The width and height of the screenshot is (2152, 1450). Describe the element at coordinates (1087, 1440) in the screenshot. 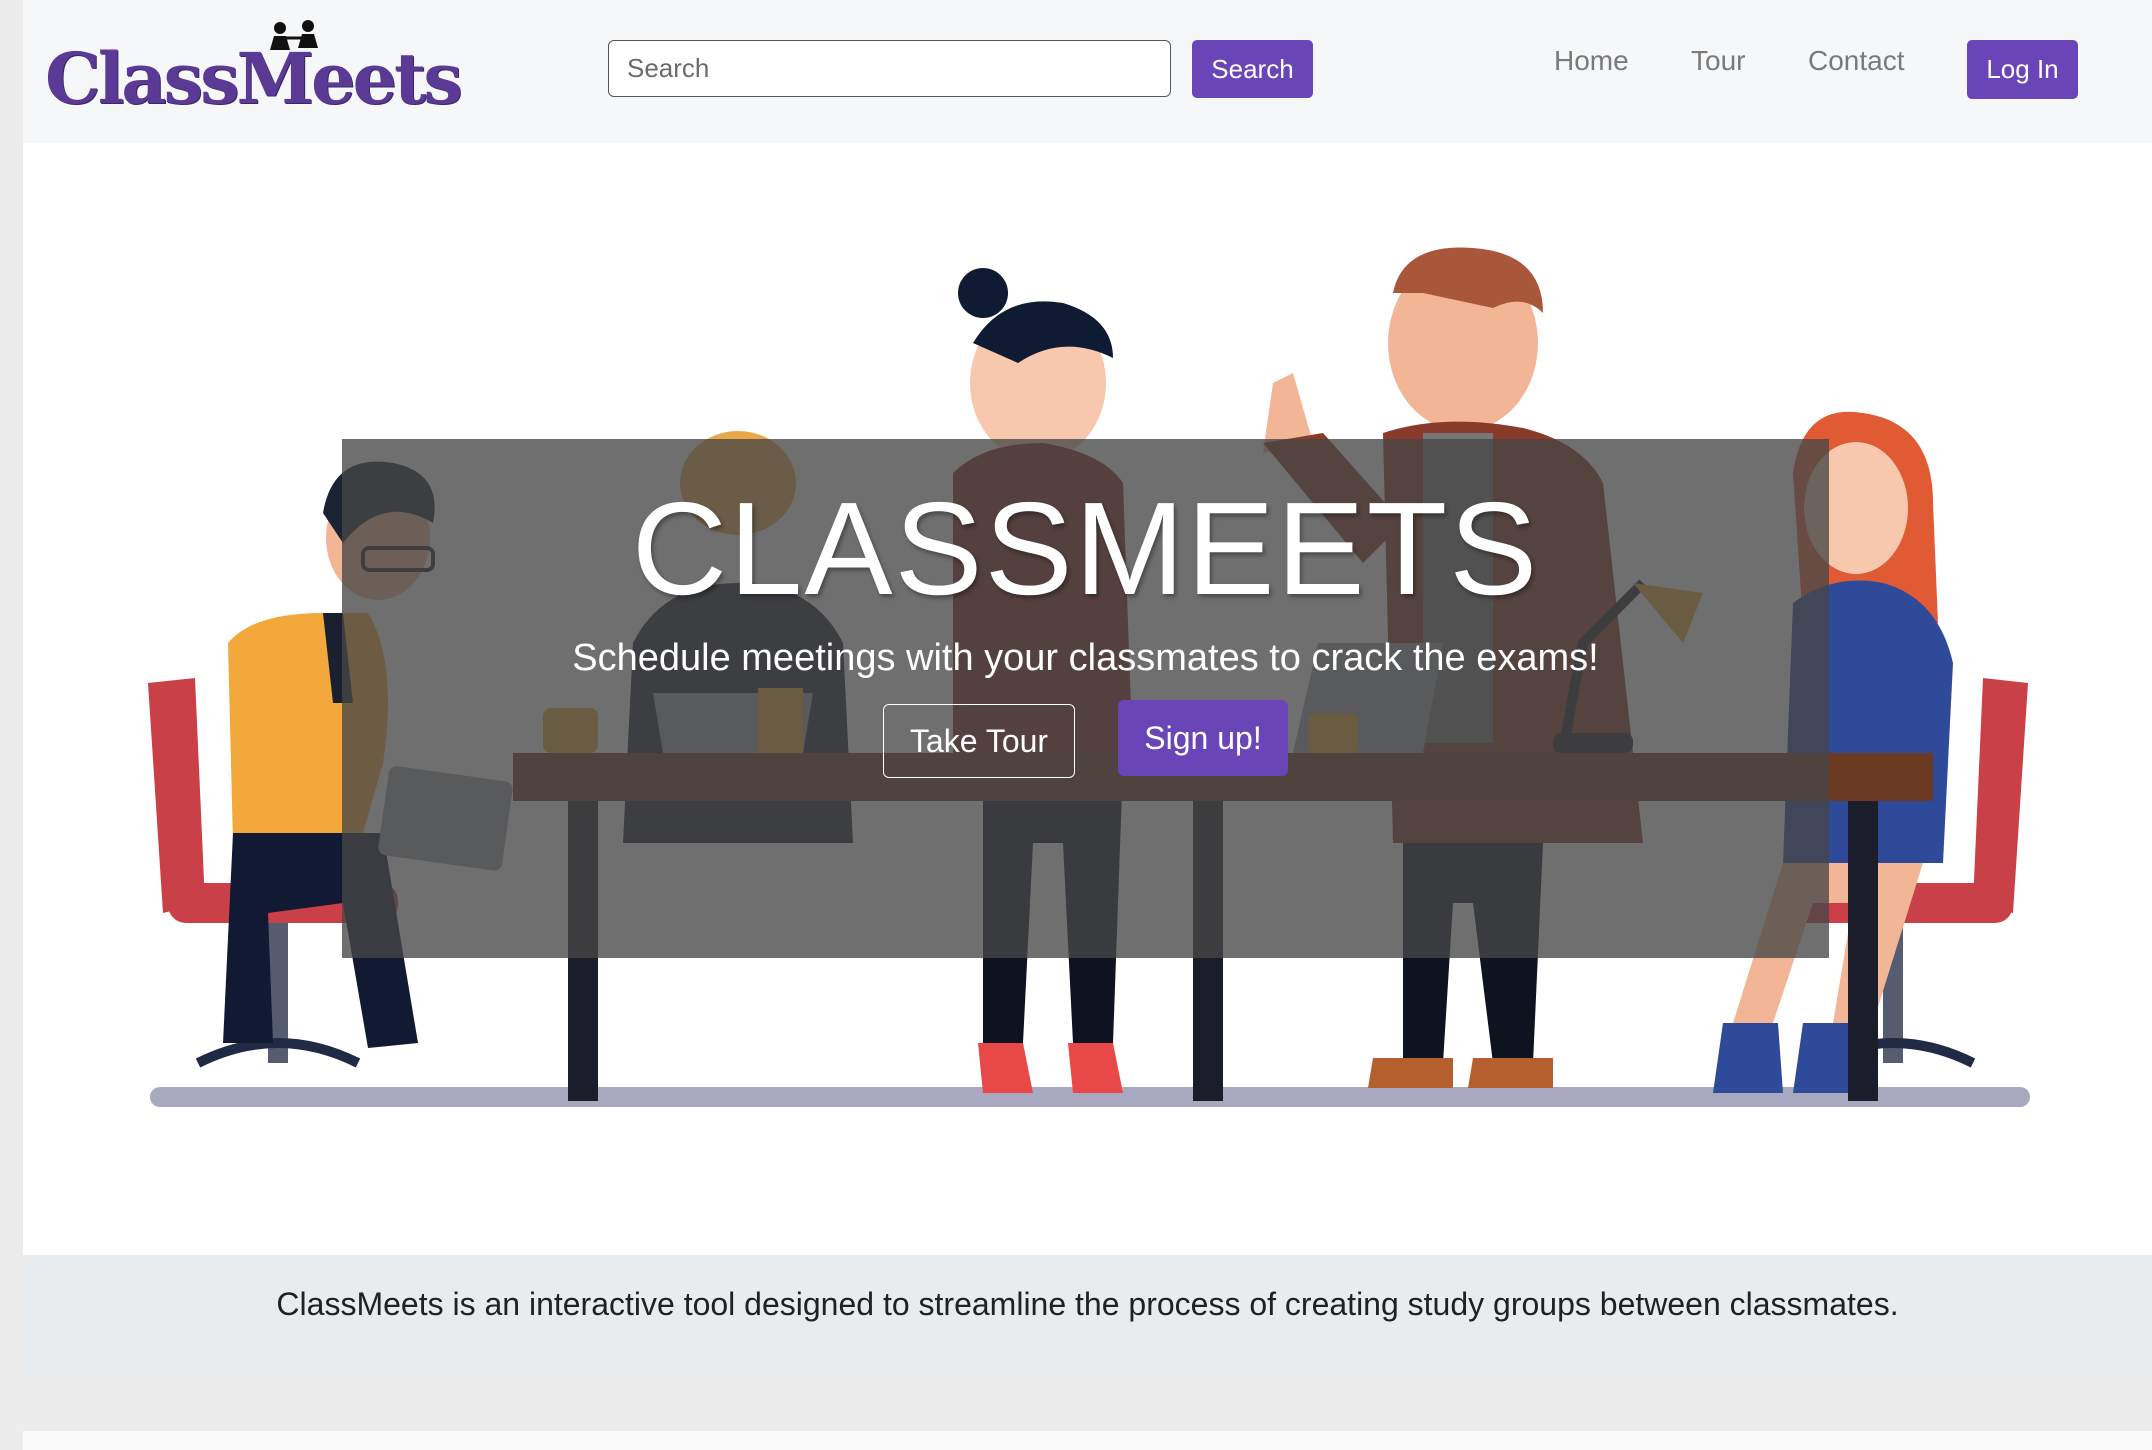

I see `footer-strip` at that location.